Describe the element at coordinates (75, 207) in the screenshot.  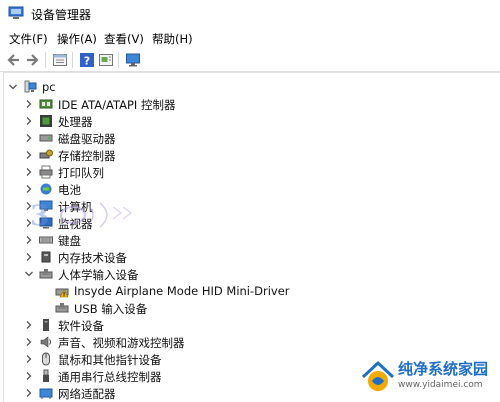
I see `tree-item-label: 计算机` at that location.